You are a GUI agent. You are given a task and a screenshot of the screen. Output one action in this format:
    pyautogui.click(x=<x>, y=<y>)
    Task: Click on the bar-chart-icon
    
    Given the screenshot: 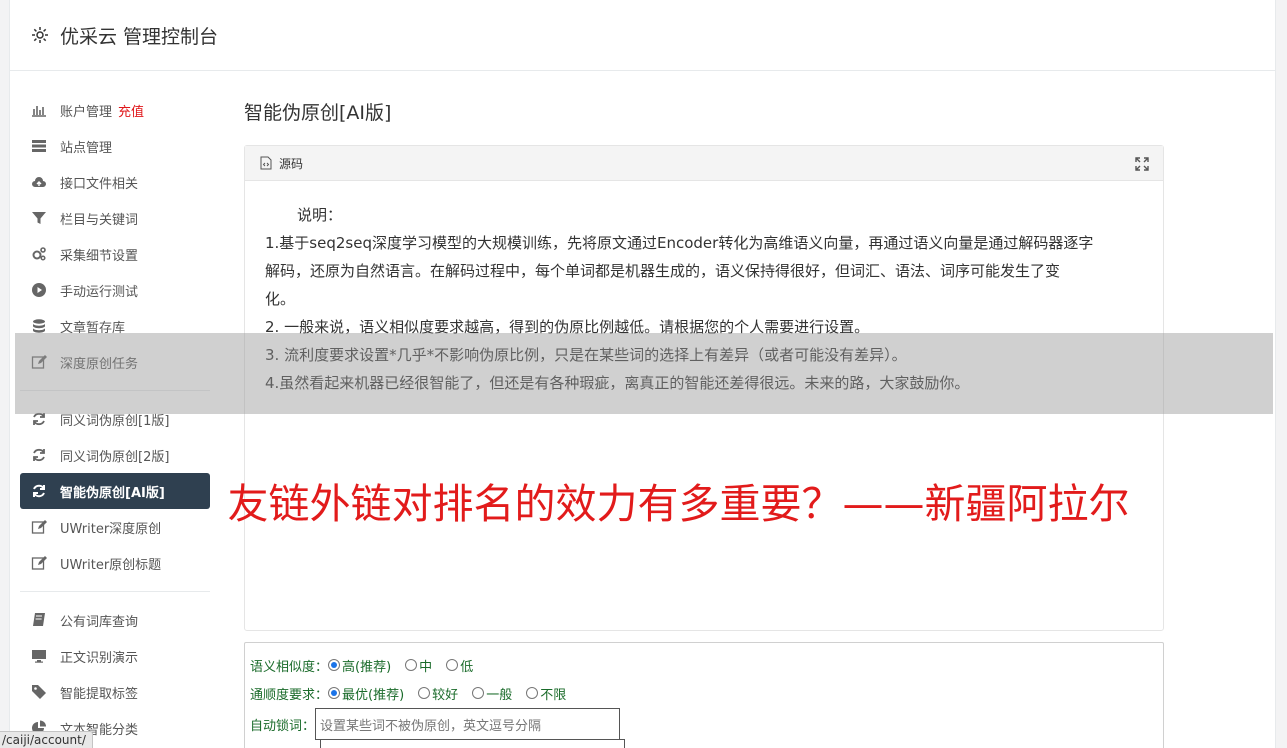 What is the action you would take?
    pyautogui.click(x=39, y=110)
    